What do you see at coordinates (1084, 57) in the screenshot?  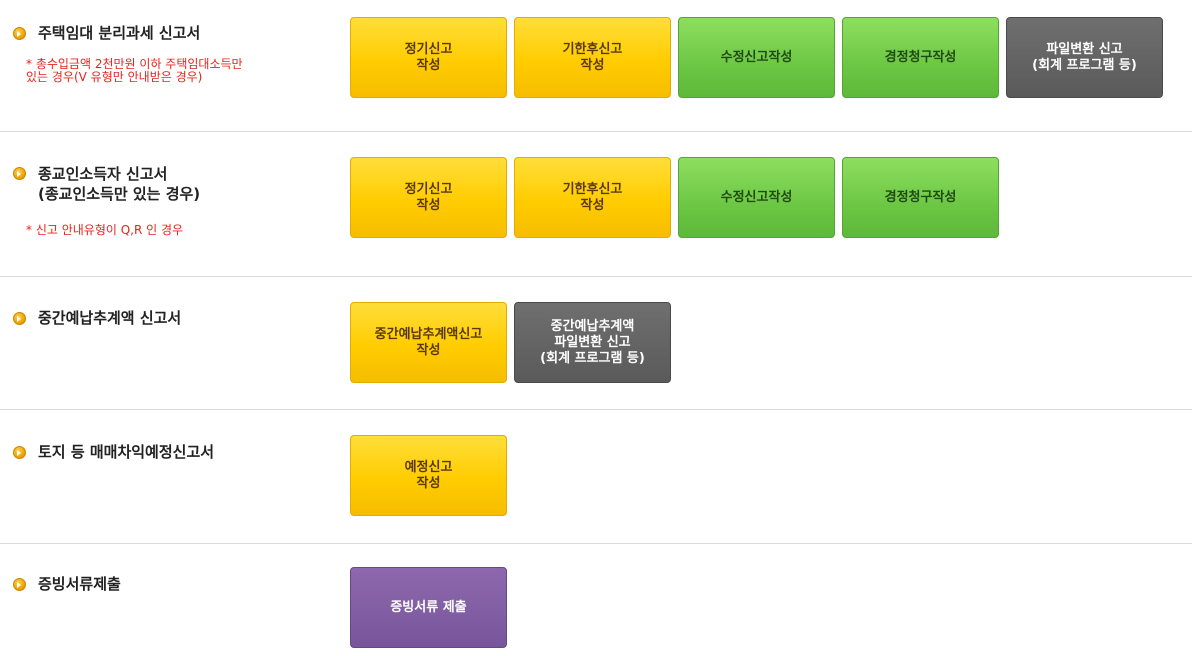 I see `file-conversion-button: 파일변환 신고 (회계 프로그램 등)` at bounding box center [1084, 57].